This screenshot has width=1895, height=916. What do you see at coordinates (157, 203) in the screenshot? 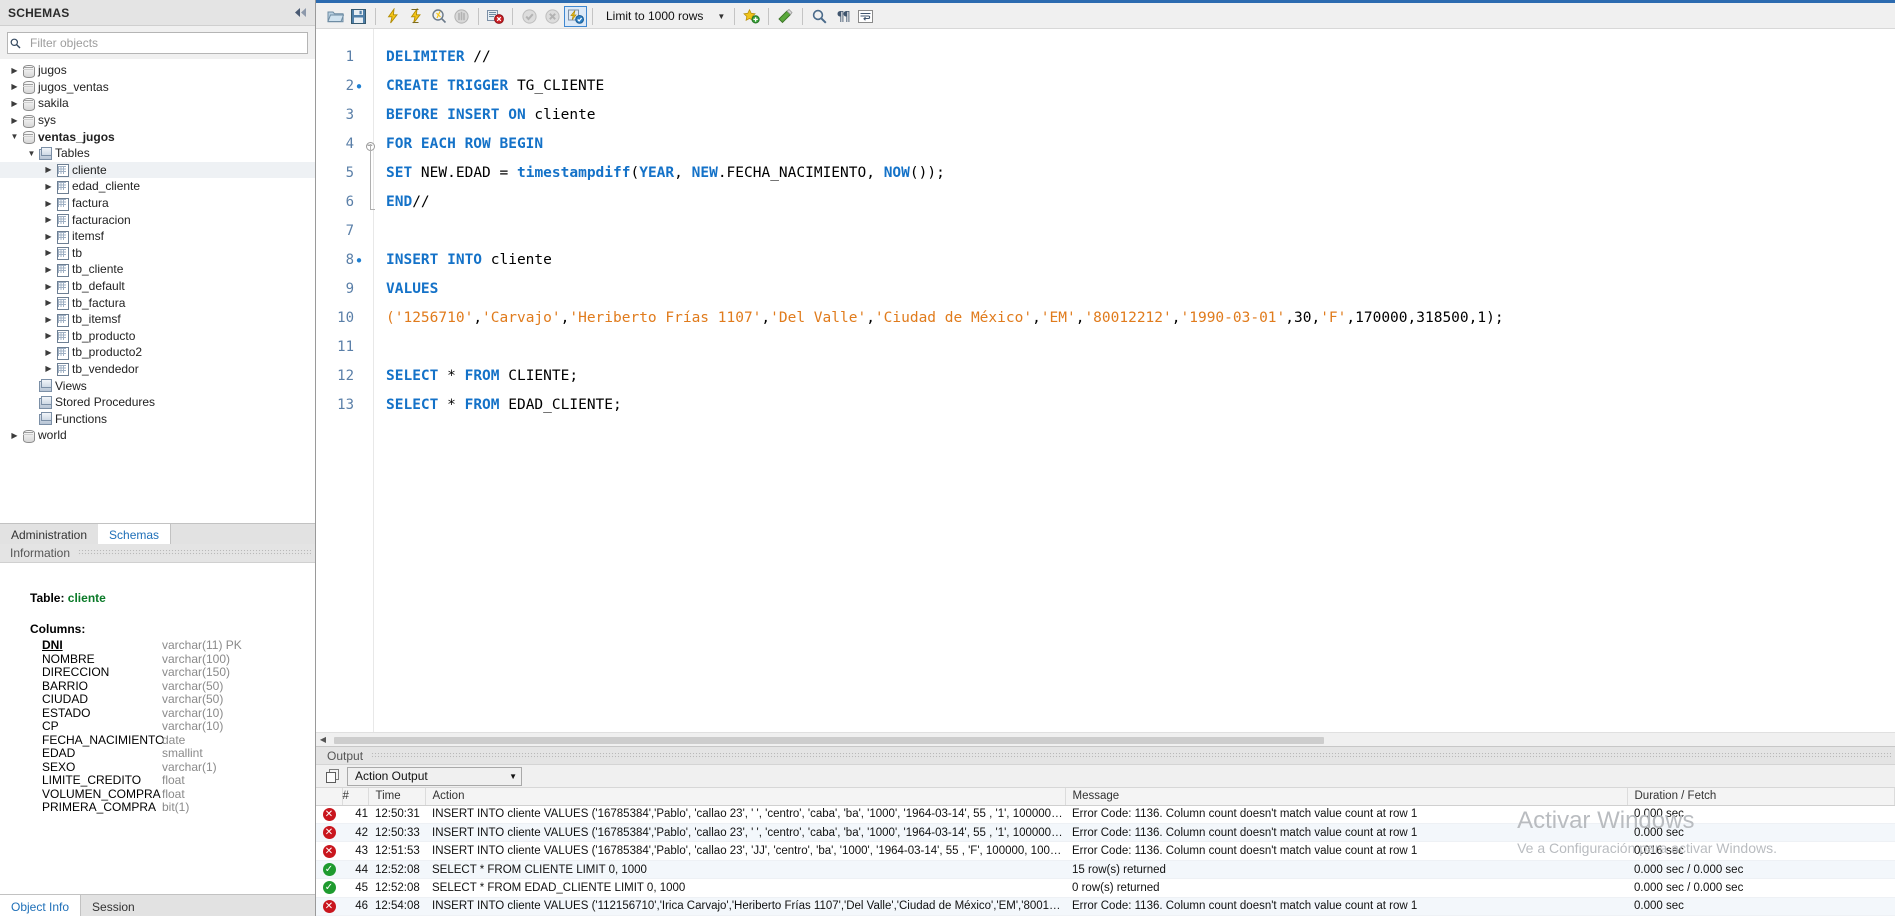
I see `tree-item-factura: ▶ factura` at bounding box center [157, 203].